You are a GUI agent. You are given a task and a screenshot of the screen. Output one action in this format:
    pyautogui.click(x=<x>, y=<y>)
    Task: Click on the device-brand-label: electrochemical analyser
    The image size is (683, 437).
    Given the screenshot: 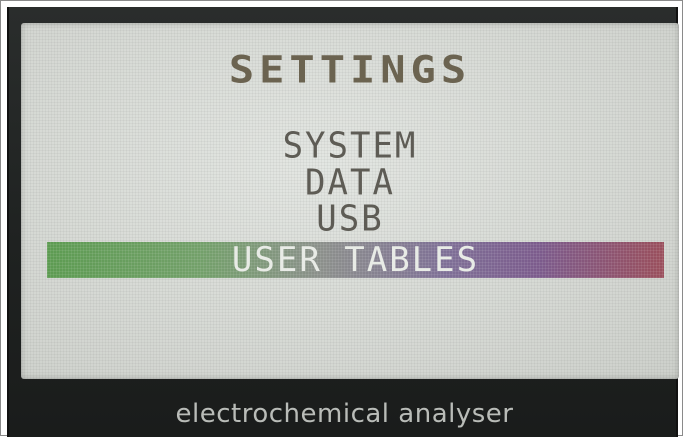 What is the action you would take?
    pyautogui.click(x=344, y=414)
    